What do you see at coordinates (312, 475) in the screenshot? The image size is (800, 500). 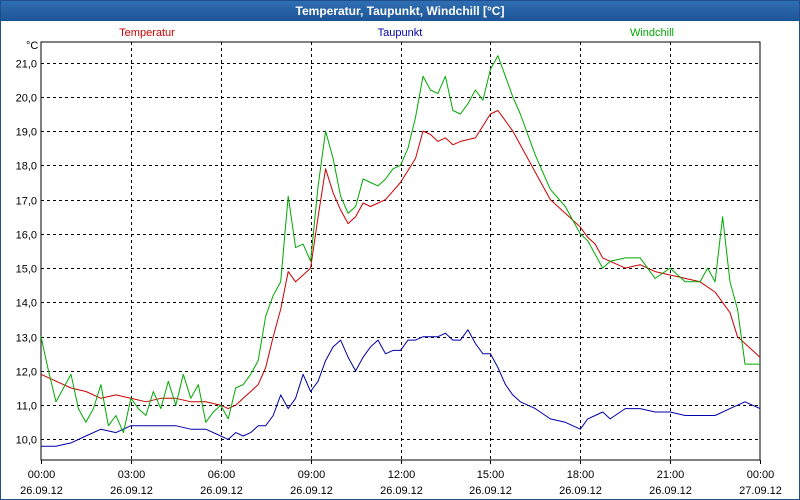 I see `x-tick-time: 09:00` at bounding box center [312, 475].